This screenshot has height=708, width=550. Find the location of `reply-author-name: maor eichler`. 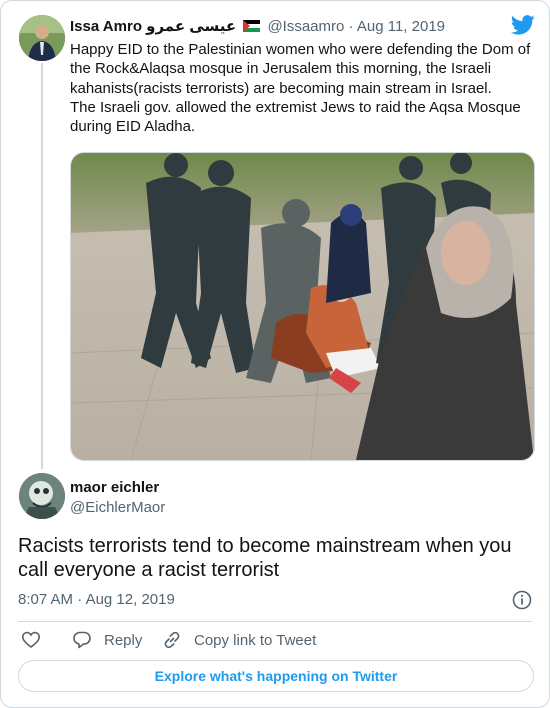

reply-author-name: maor eichler is located at coordinates (114, 487).